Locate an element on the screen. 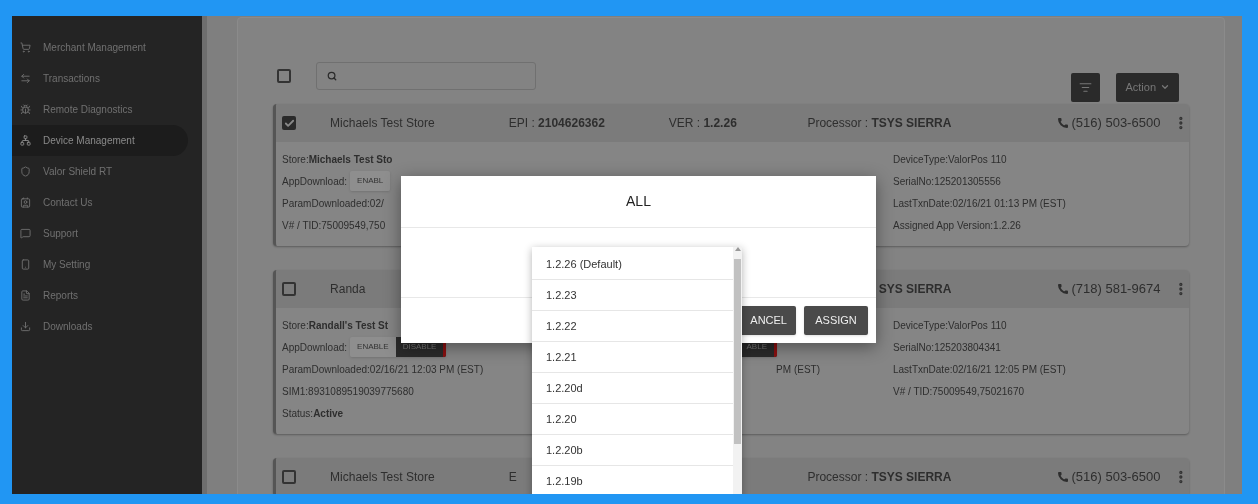  detail-text: SIM1:8931089519039775680 is located at coordinates (348, 391).